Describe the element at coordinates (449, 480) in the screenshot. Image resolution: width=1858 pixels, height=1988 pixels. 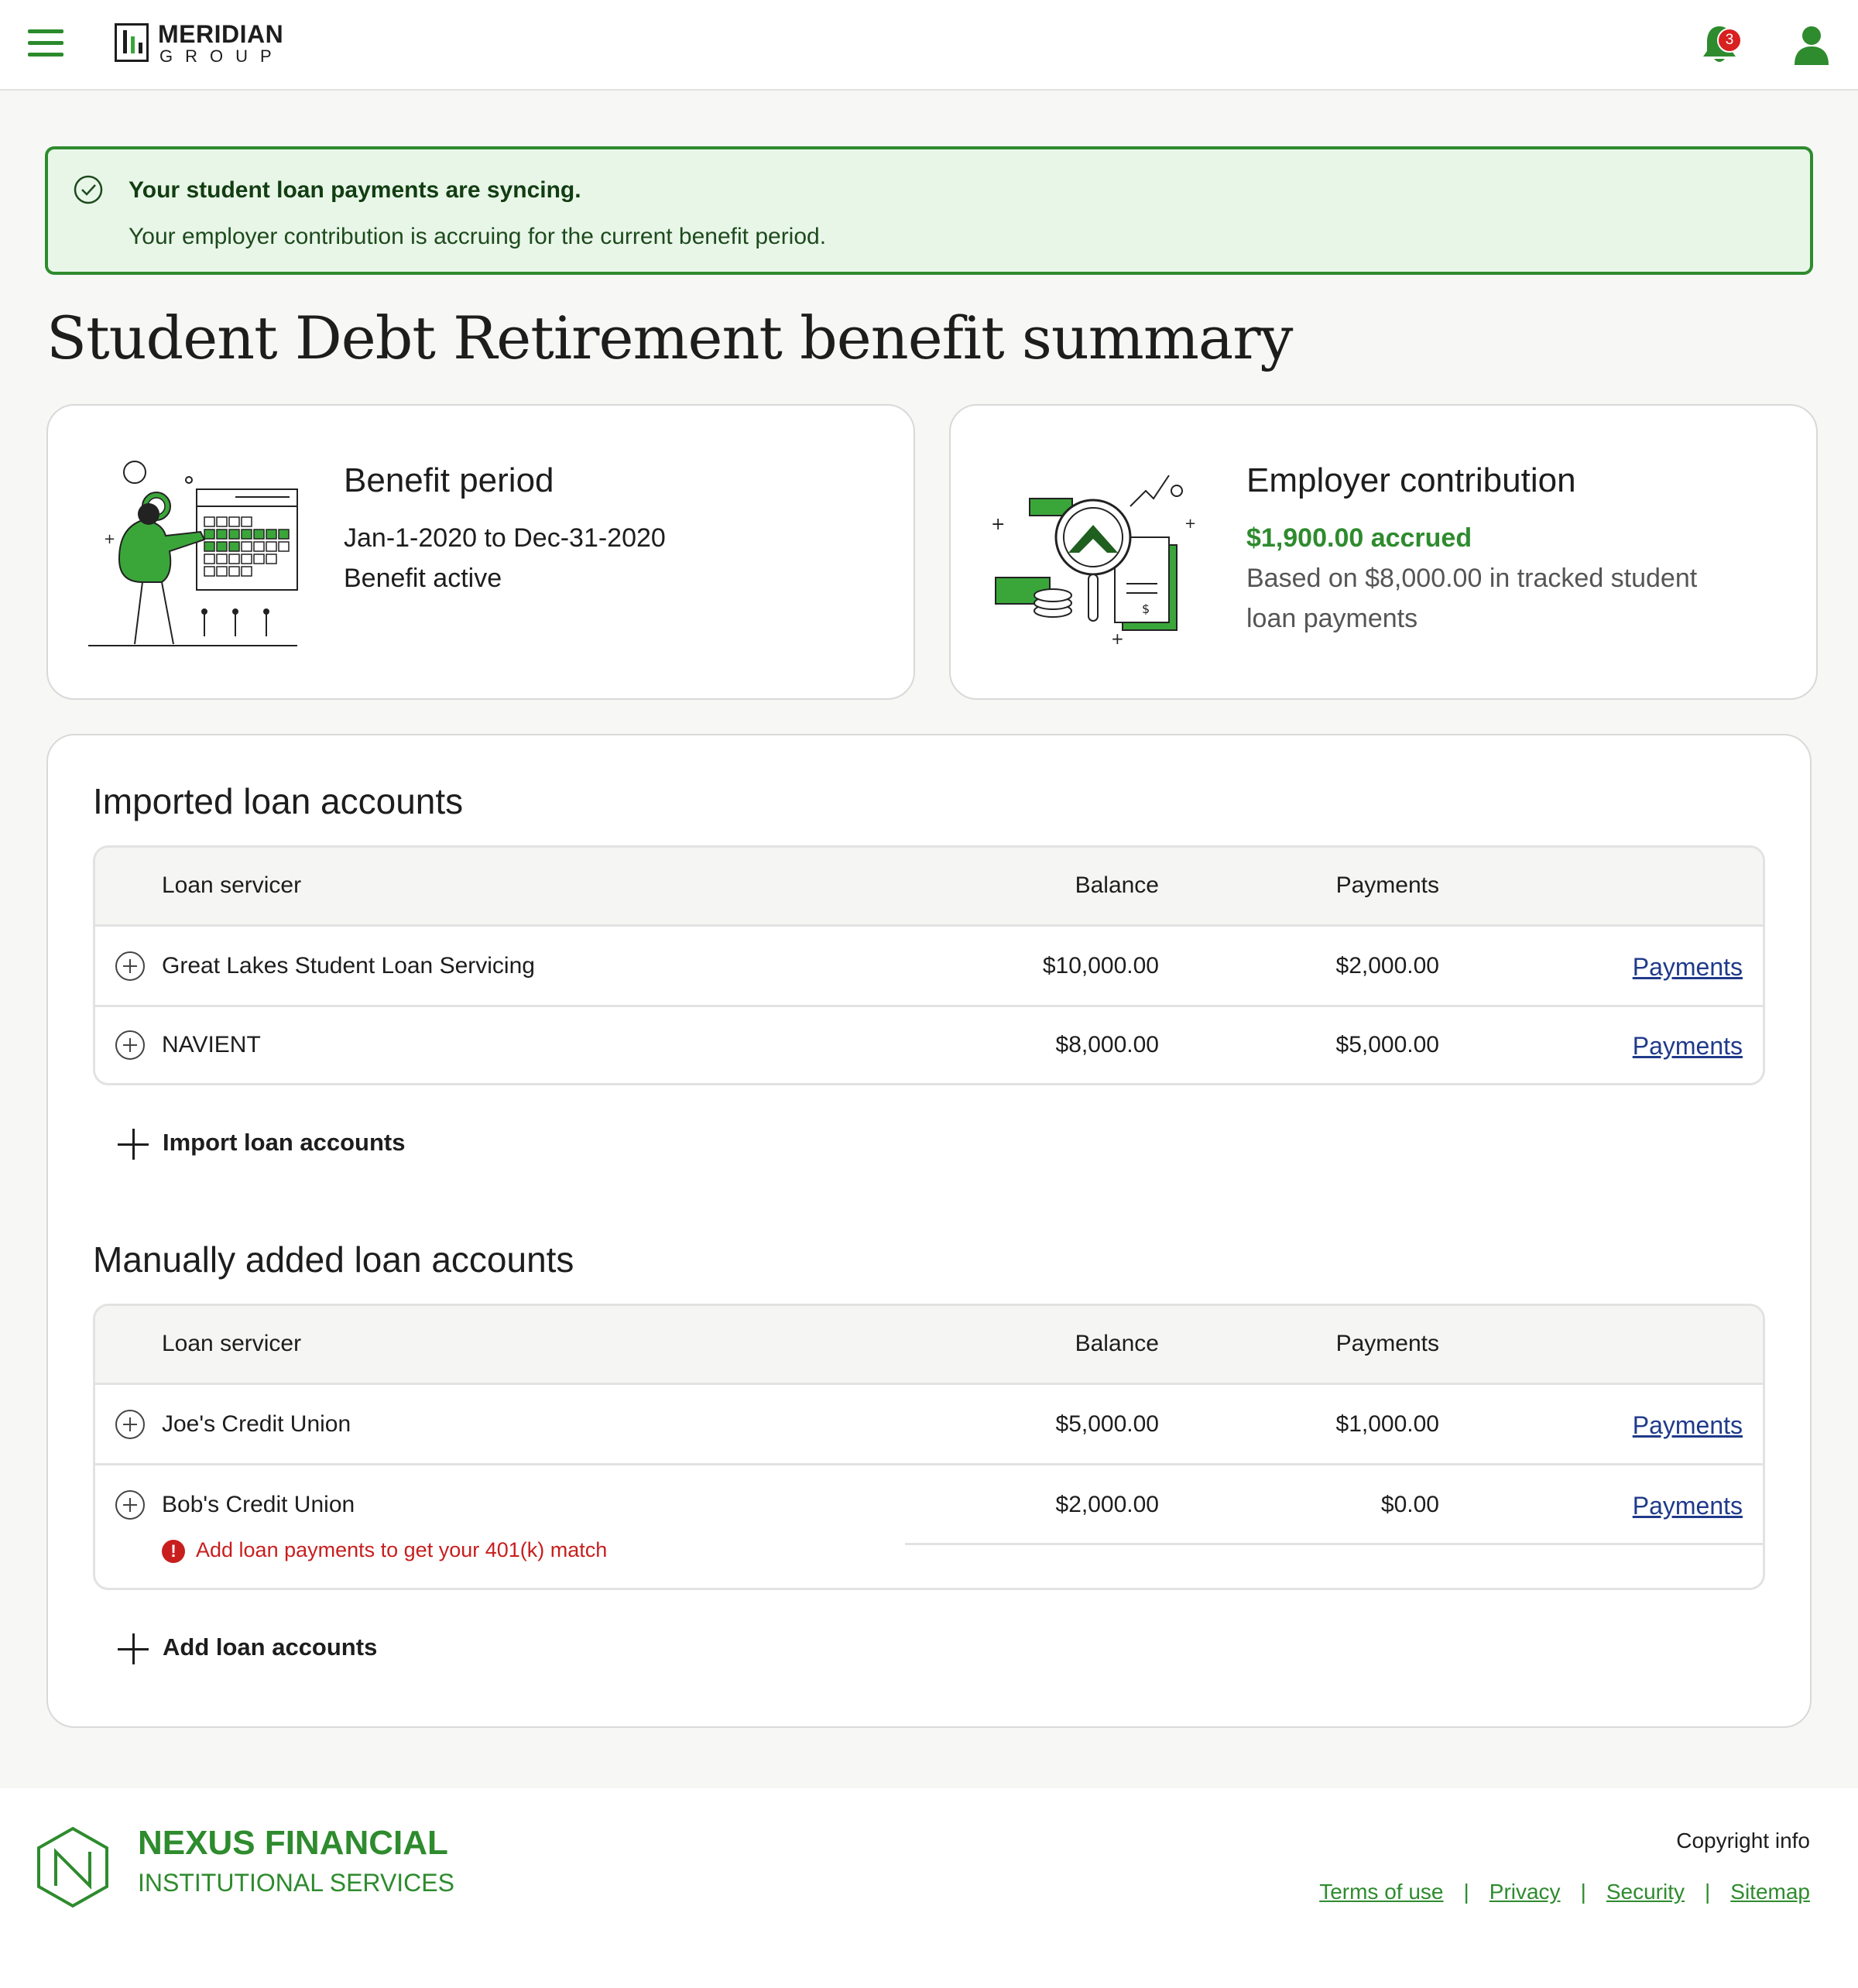
I see `benefit-period-title: Benefit period` at that location.